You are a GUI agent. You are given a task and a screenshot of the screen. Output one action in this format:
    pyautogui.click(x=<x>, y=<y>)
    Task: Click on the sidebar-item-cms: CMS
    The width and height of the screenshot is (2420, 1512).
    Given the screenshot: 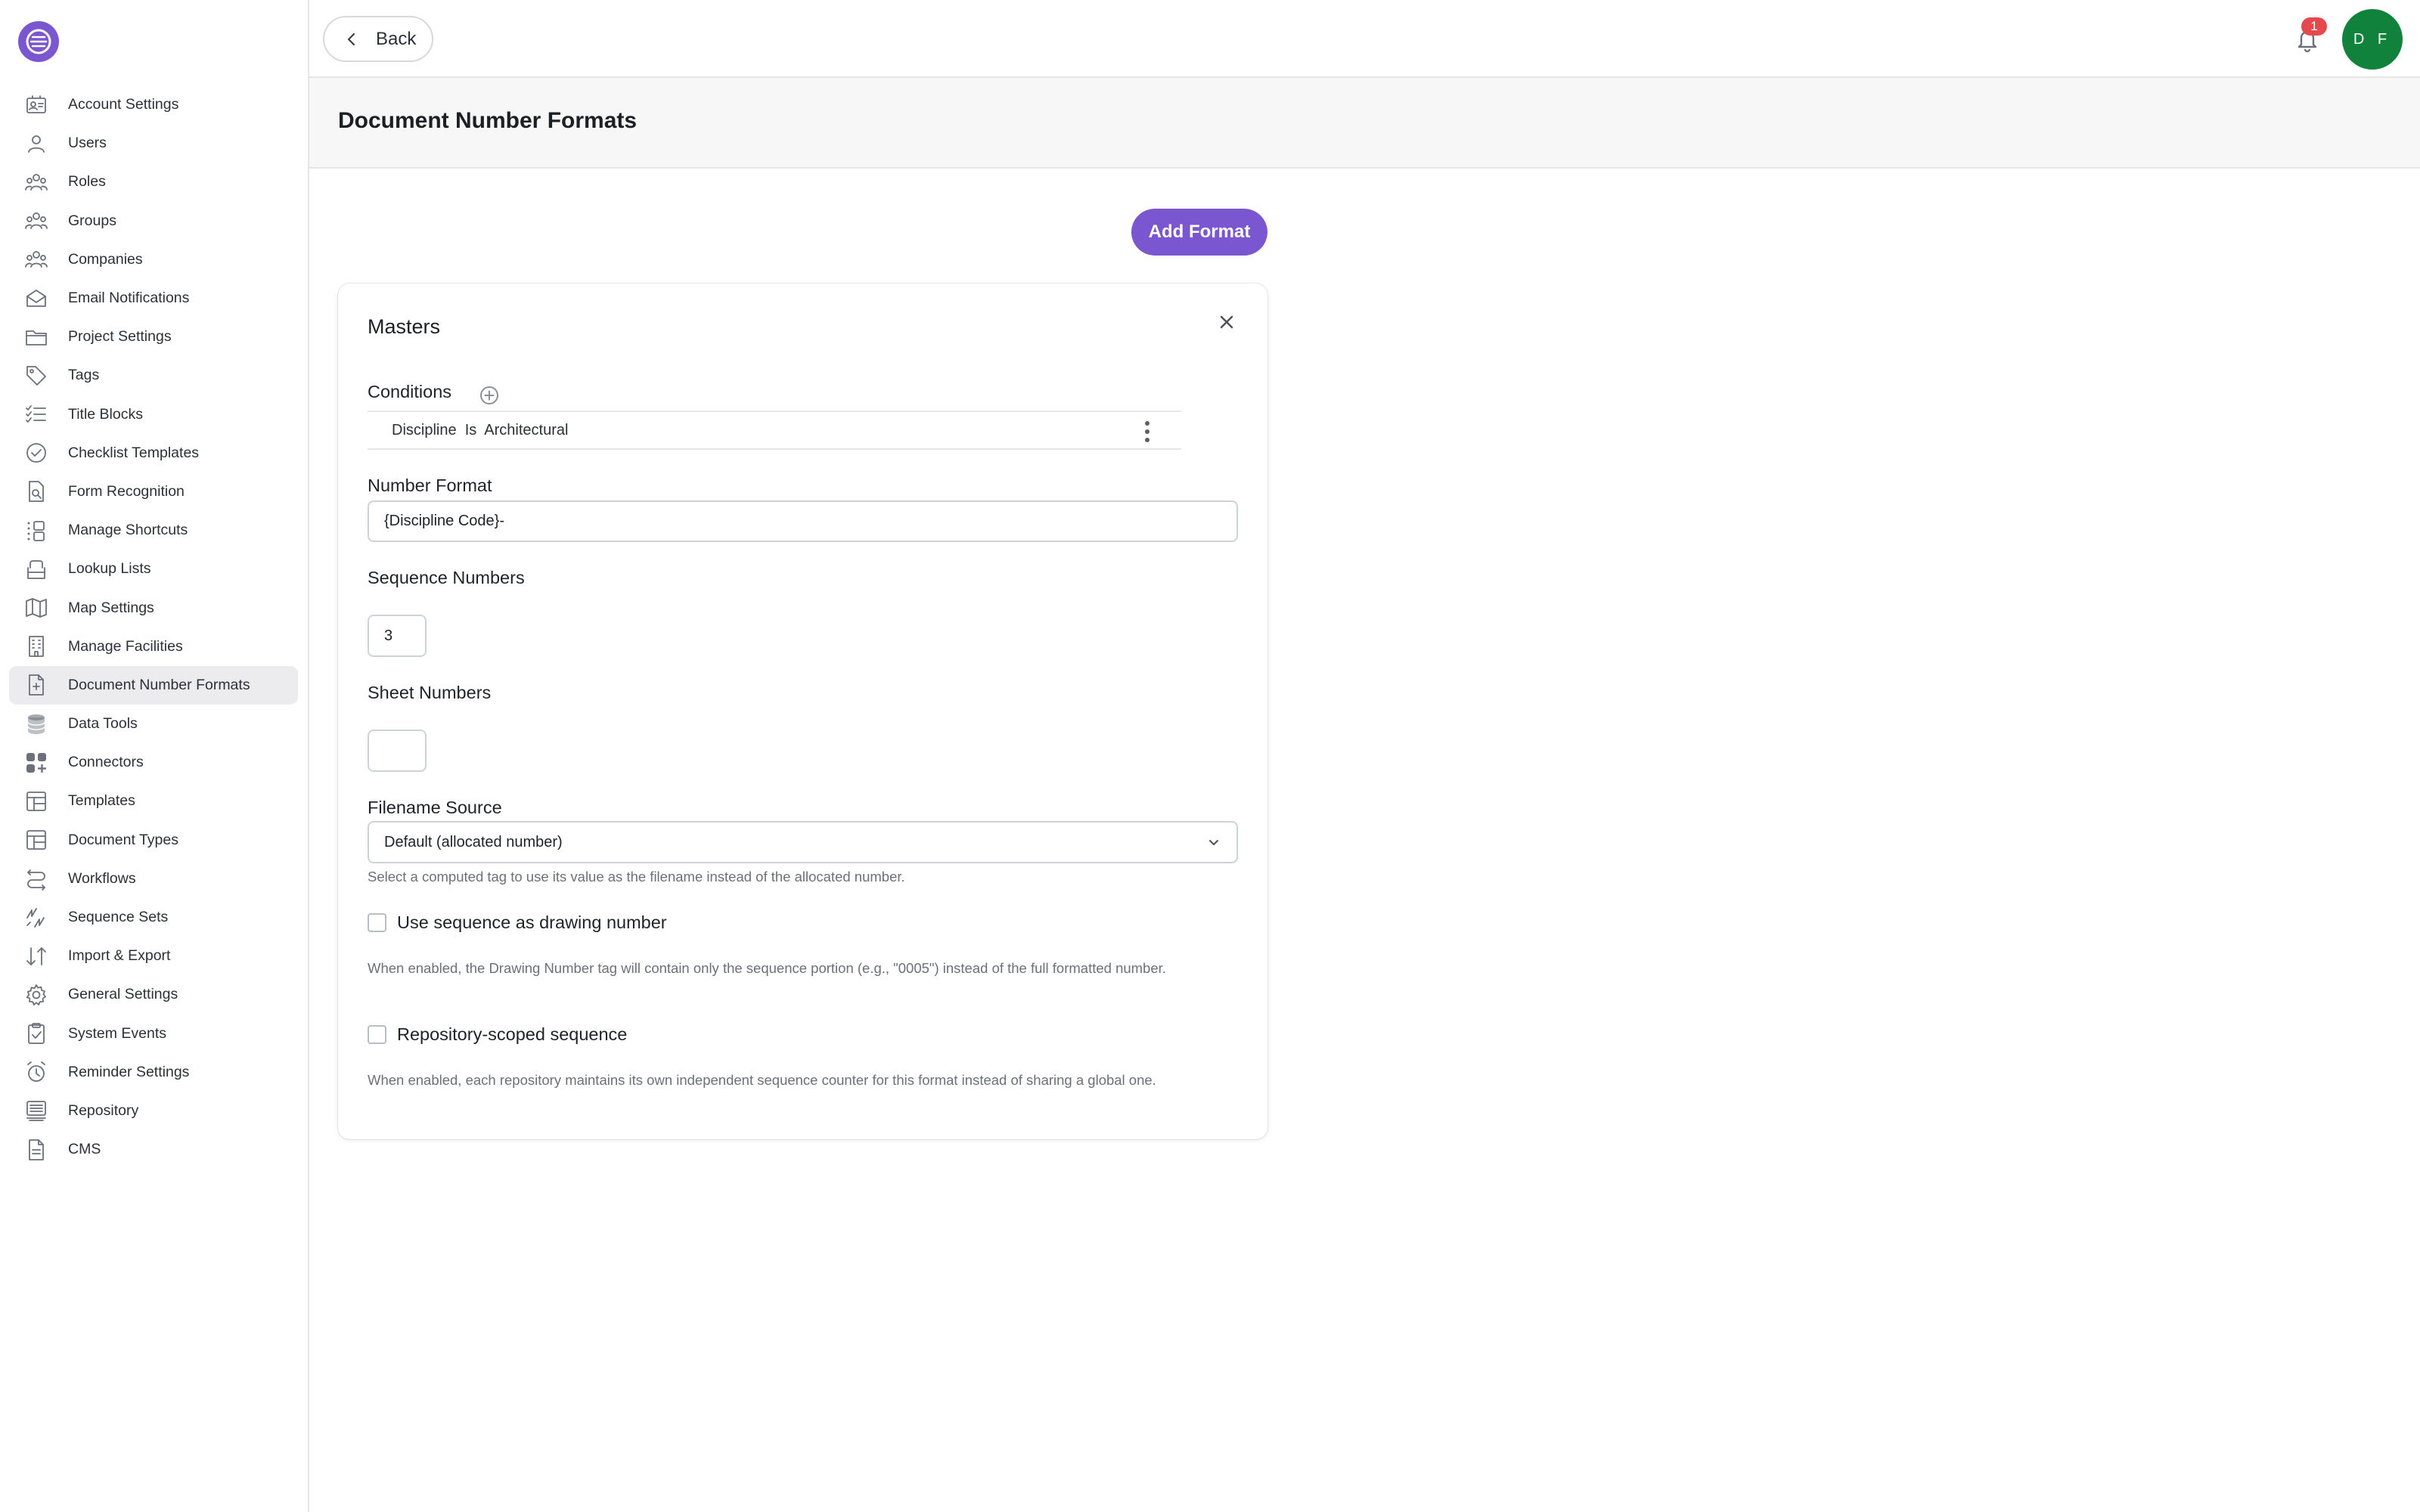 What is the action you would take?
    pyautogui.click(x=153, y=1149)
    